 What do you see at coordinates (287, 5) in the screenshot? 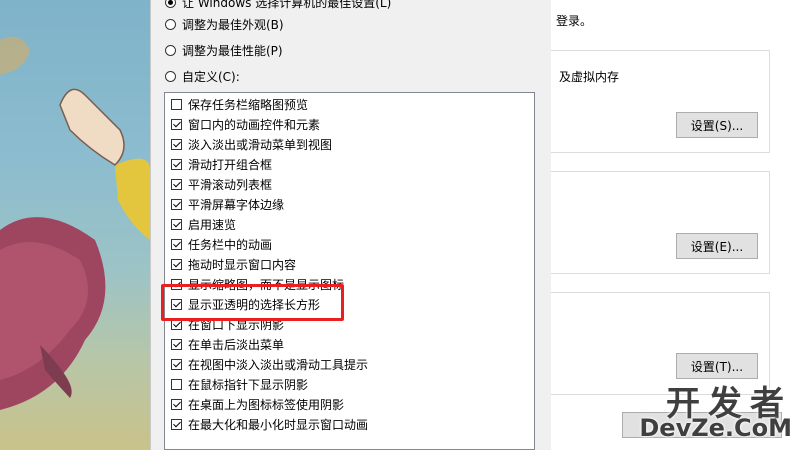
I see `radio-label: 让 Windows 选择计算机的最佳设置(L)` at bounding box center [287, 5].